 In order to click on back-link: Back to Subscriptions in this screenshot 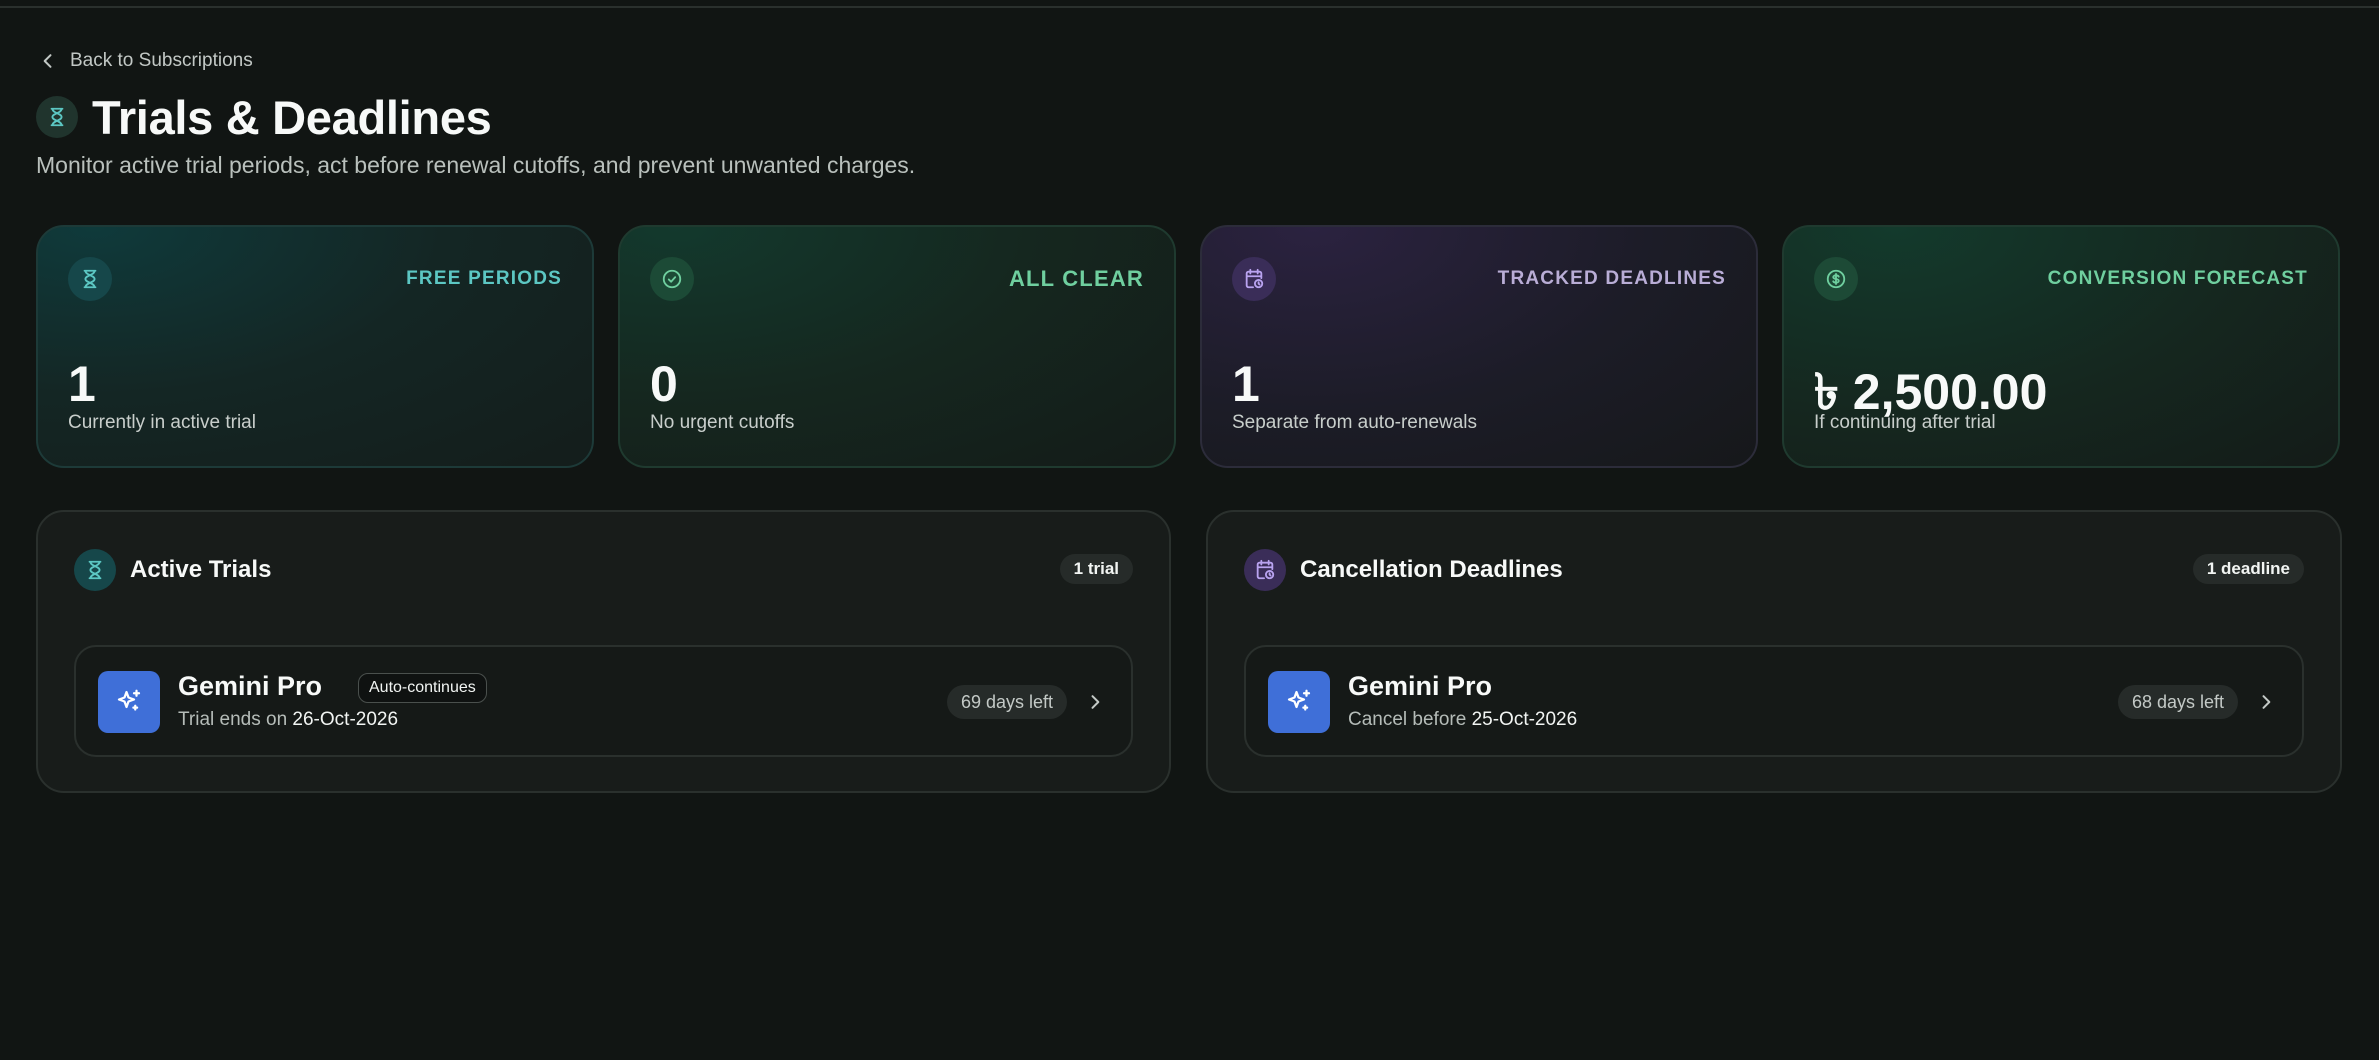, I will do `click(145, 61)`.